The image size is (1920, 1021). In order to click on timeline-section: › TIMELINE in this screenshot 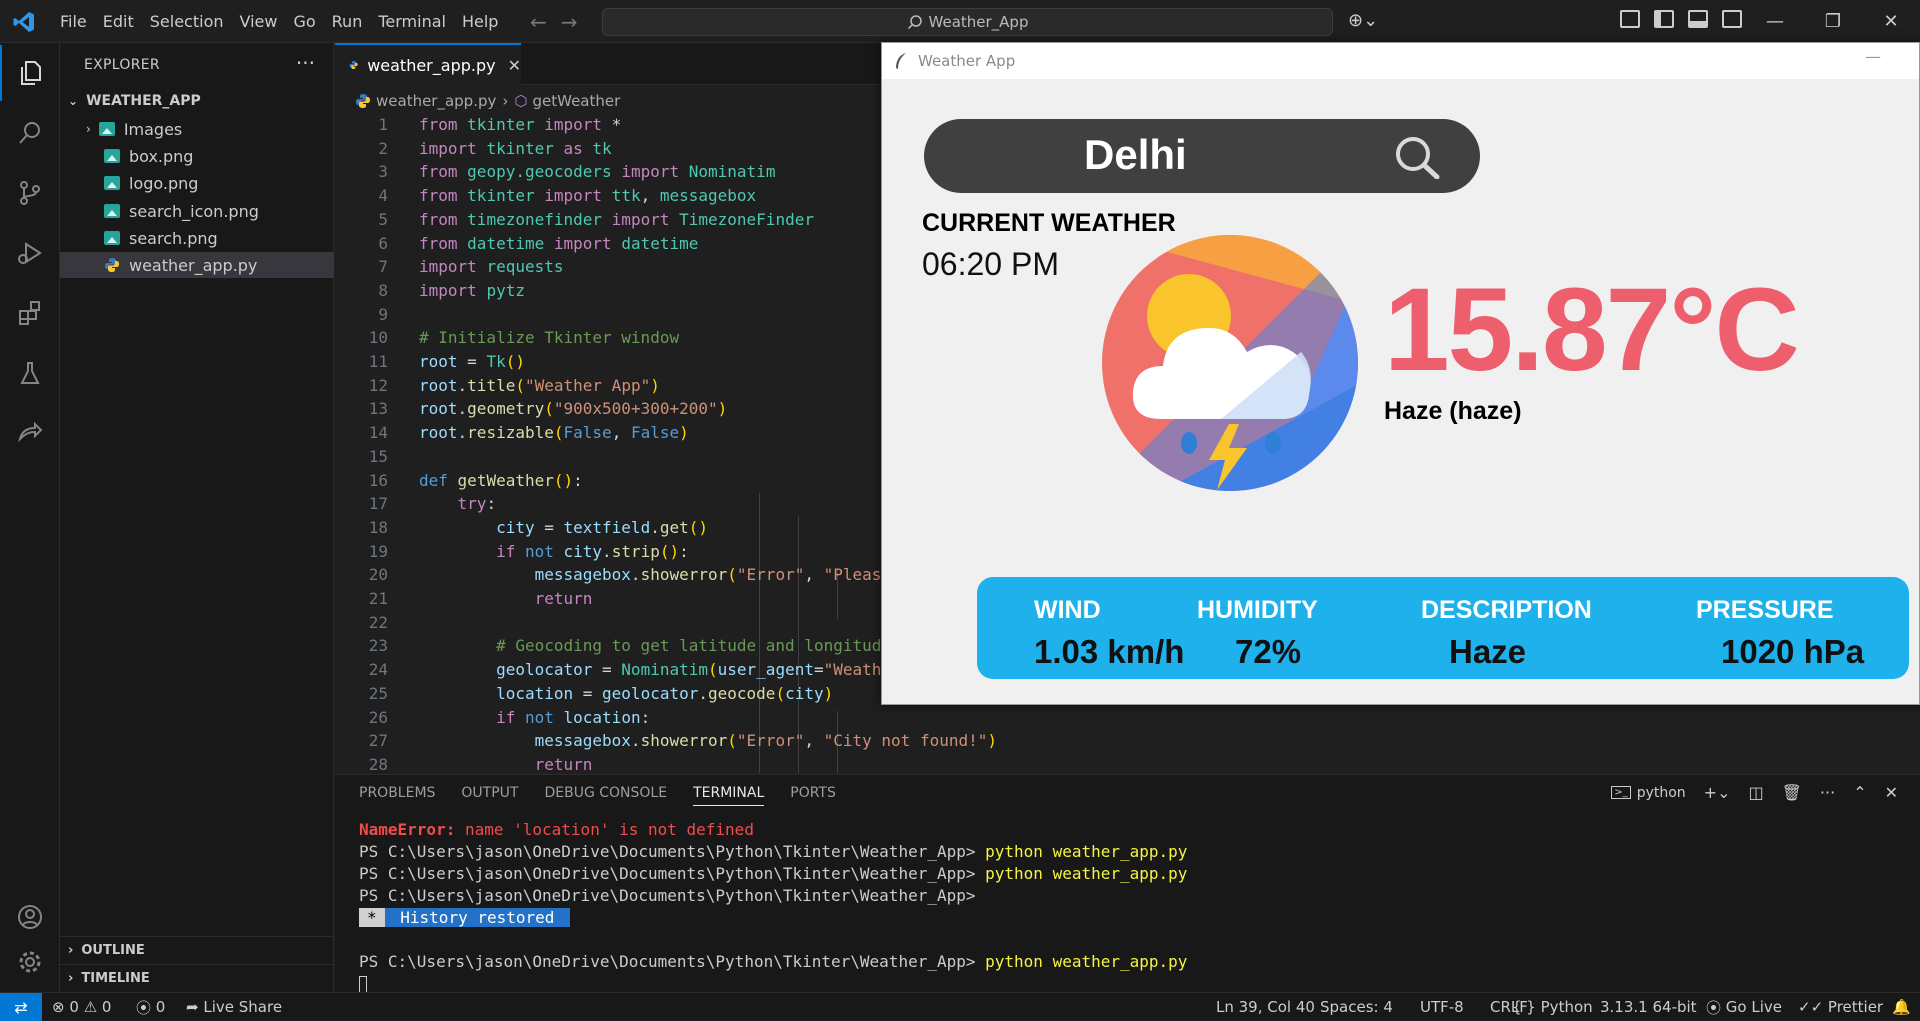, I will do `click(197, 978)`.